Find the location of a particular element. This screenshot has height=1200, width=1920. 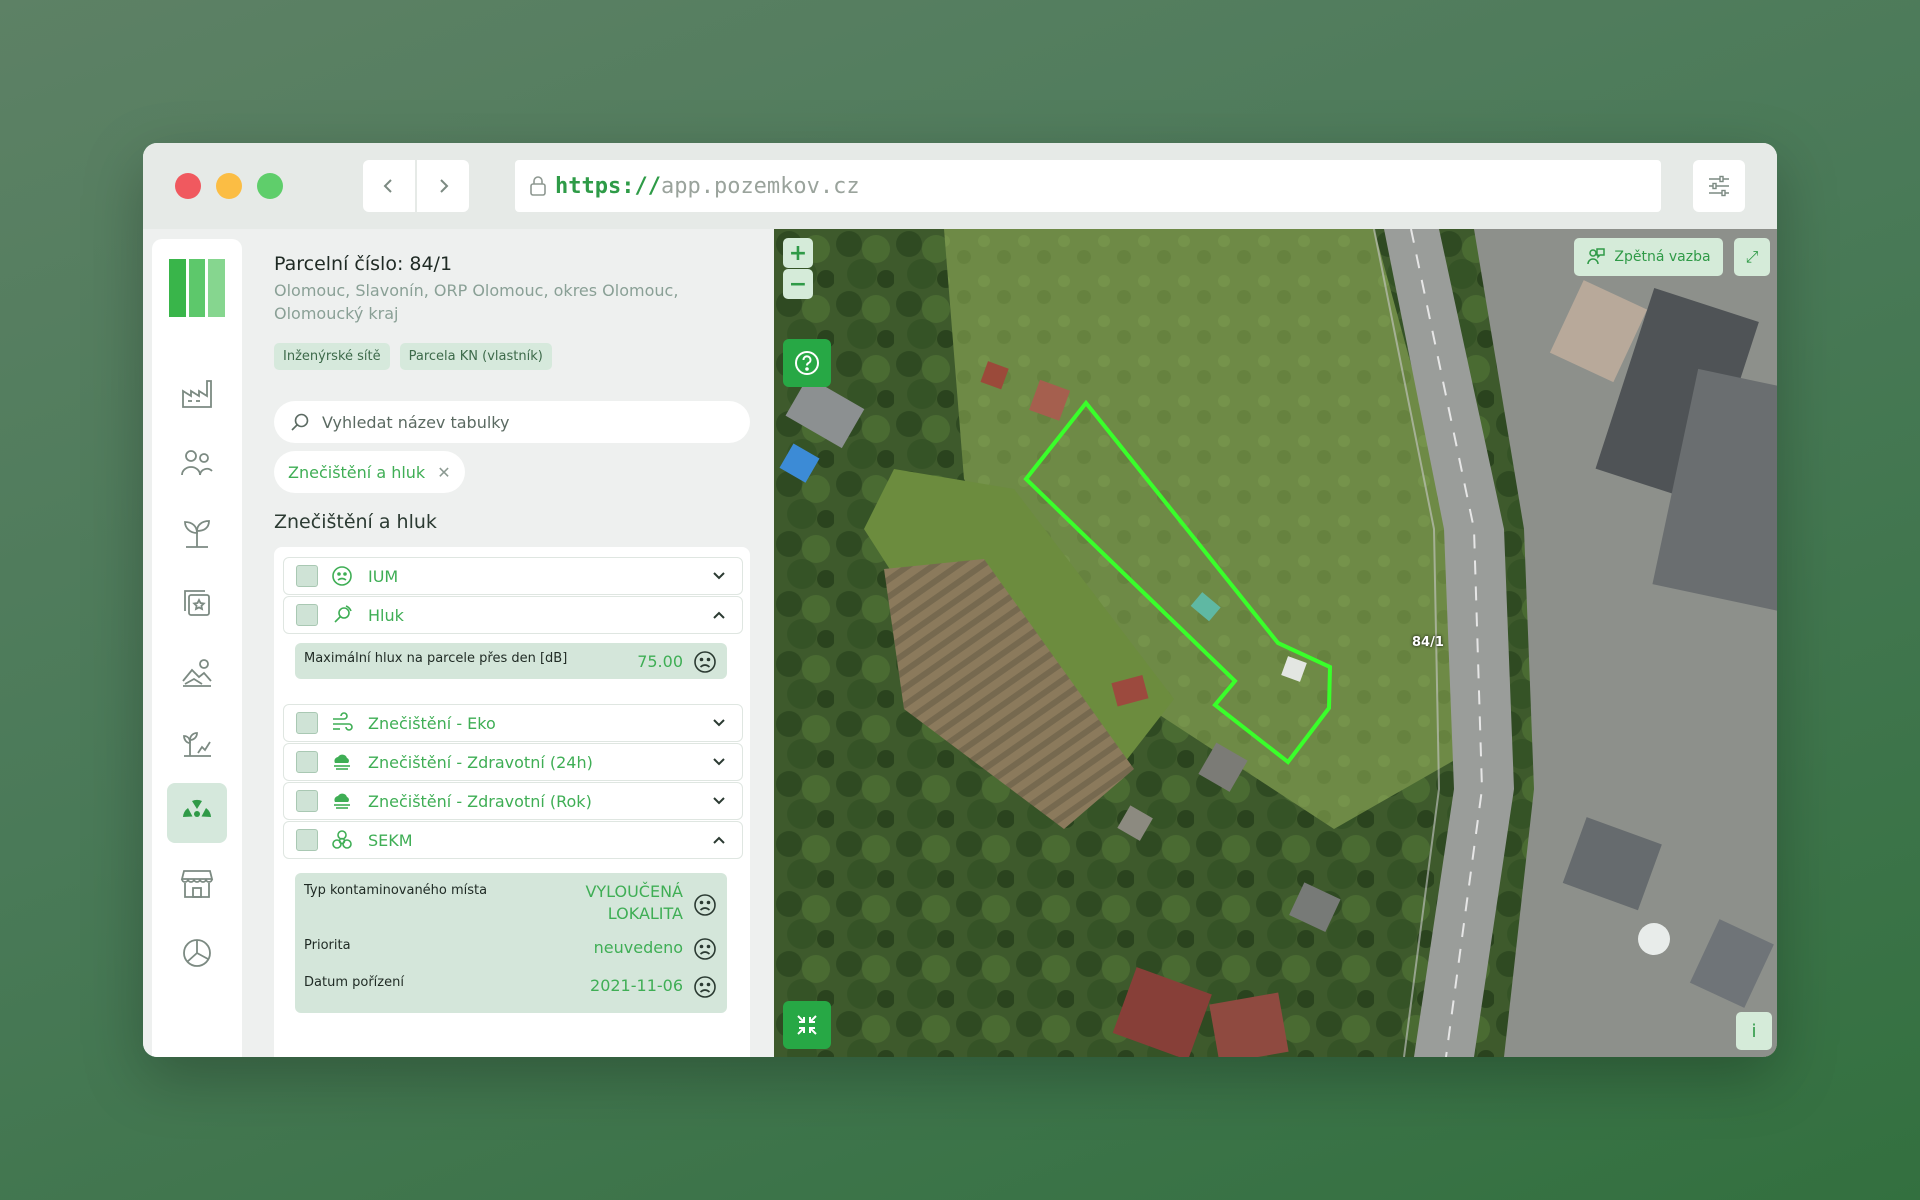

star-square-icon is located at coordinates (197, 603).